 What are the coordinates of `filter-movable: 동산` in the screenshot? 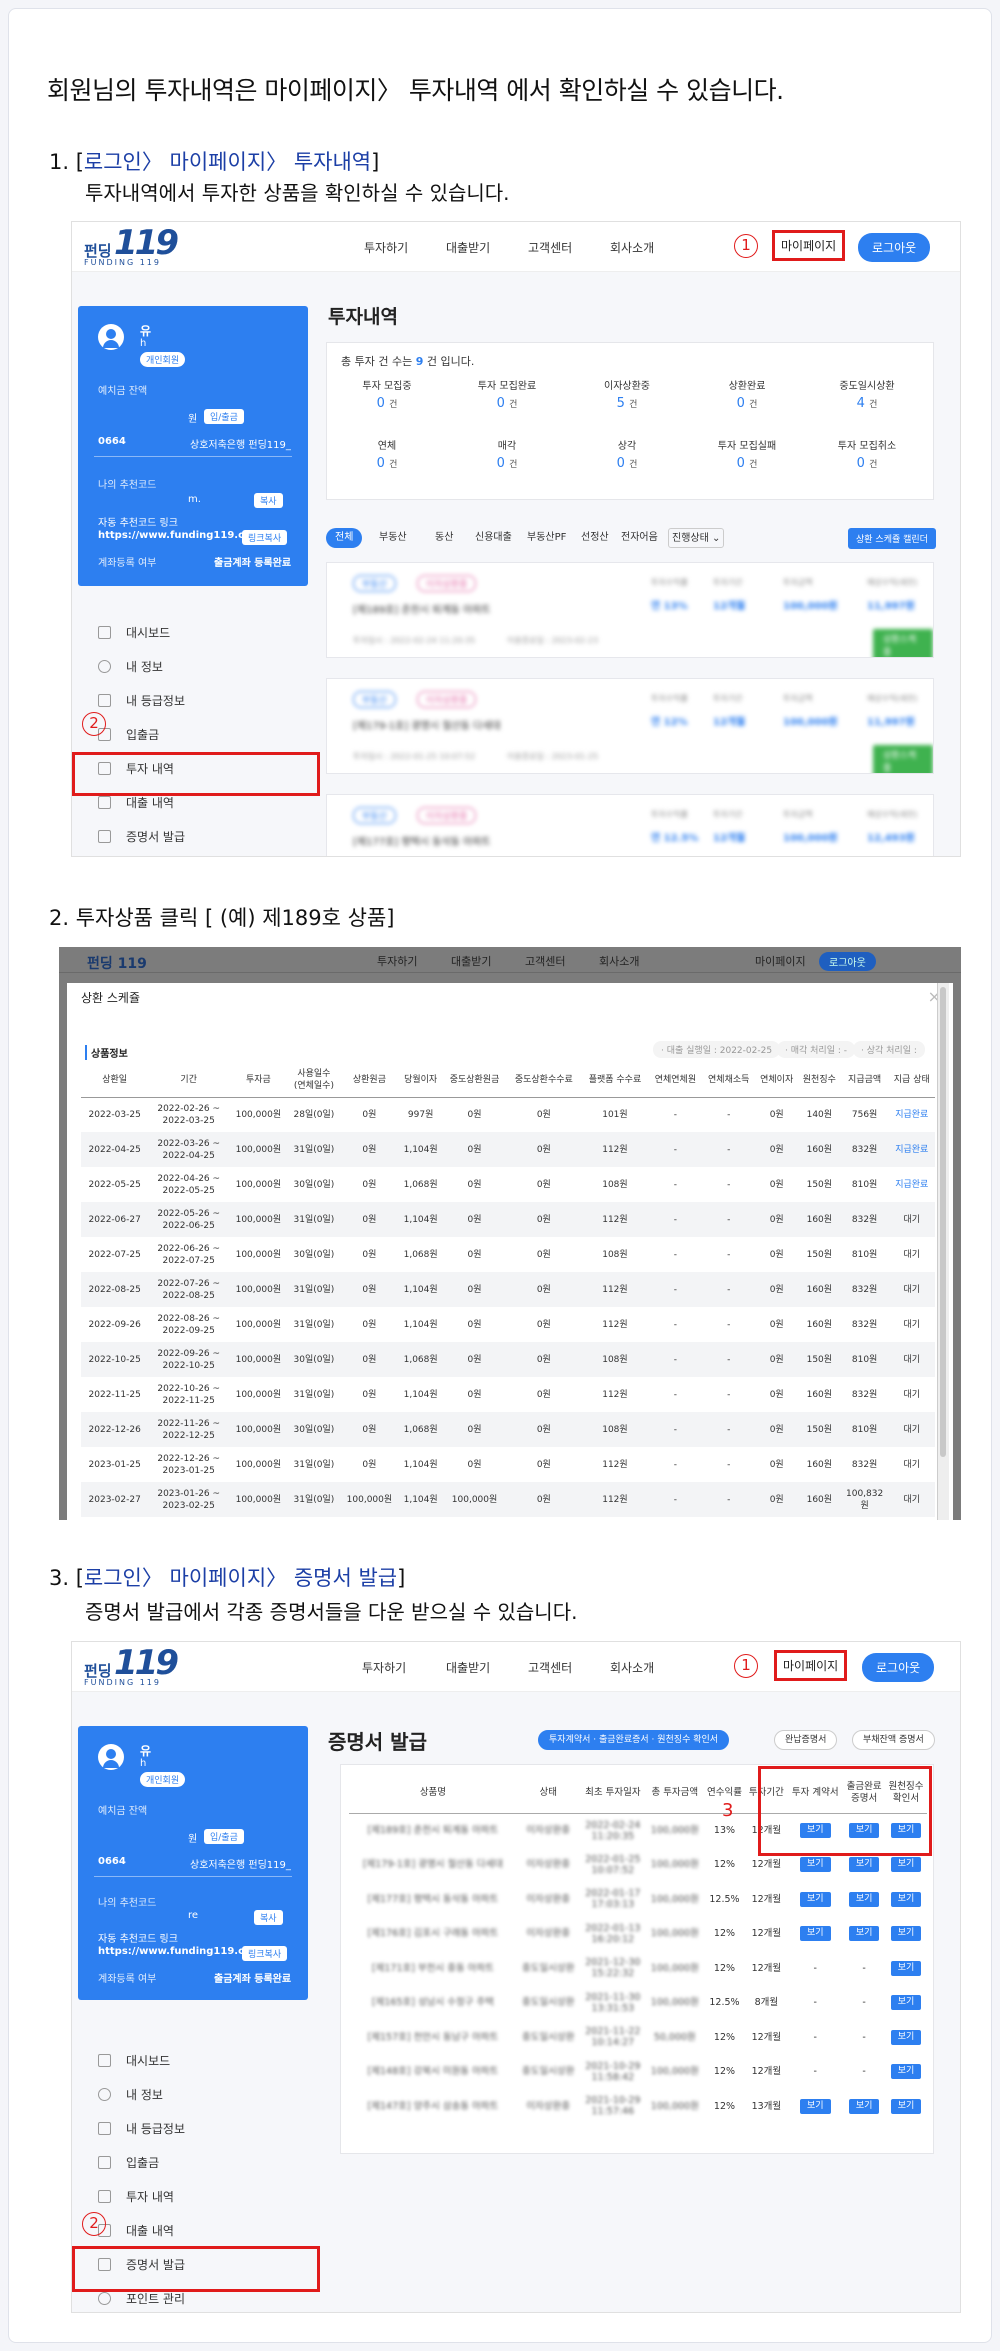 It's located at (444, 538).